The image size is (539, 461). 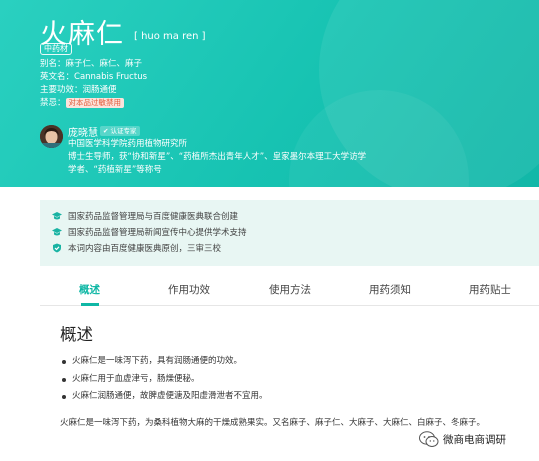 I want to click on tab-tips: 用药贴士, so click(x=490, y=289).